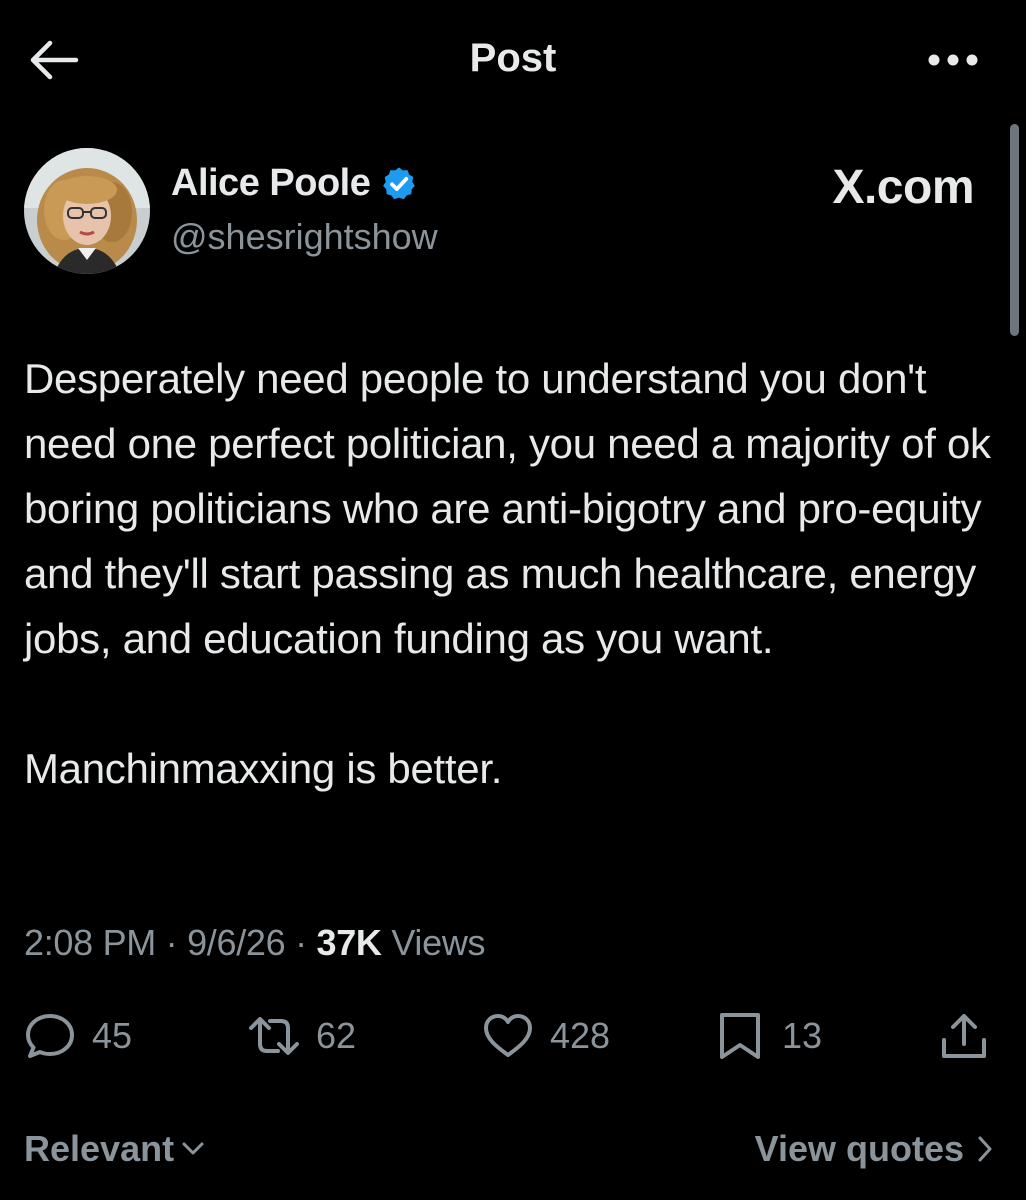 This screenshot has height=1200, width=1026. I want to click on post-time: 2:08 PM, so click(90, 942).